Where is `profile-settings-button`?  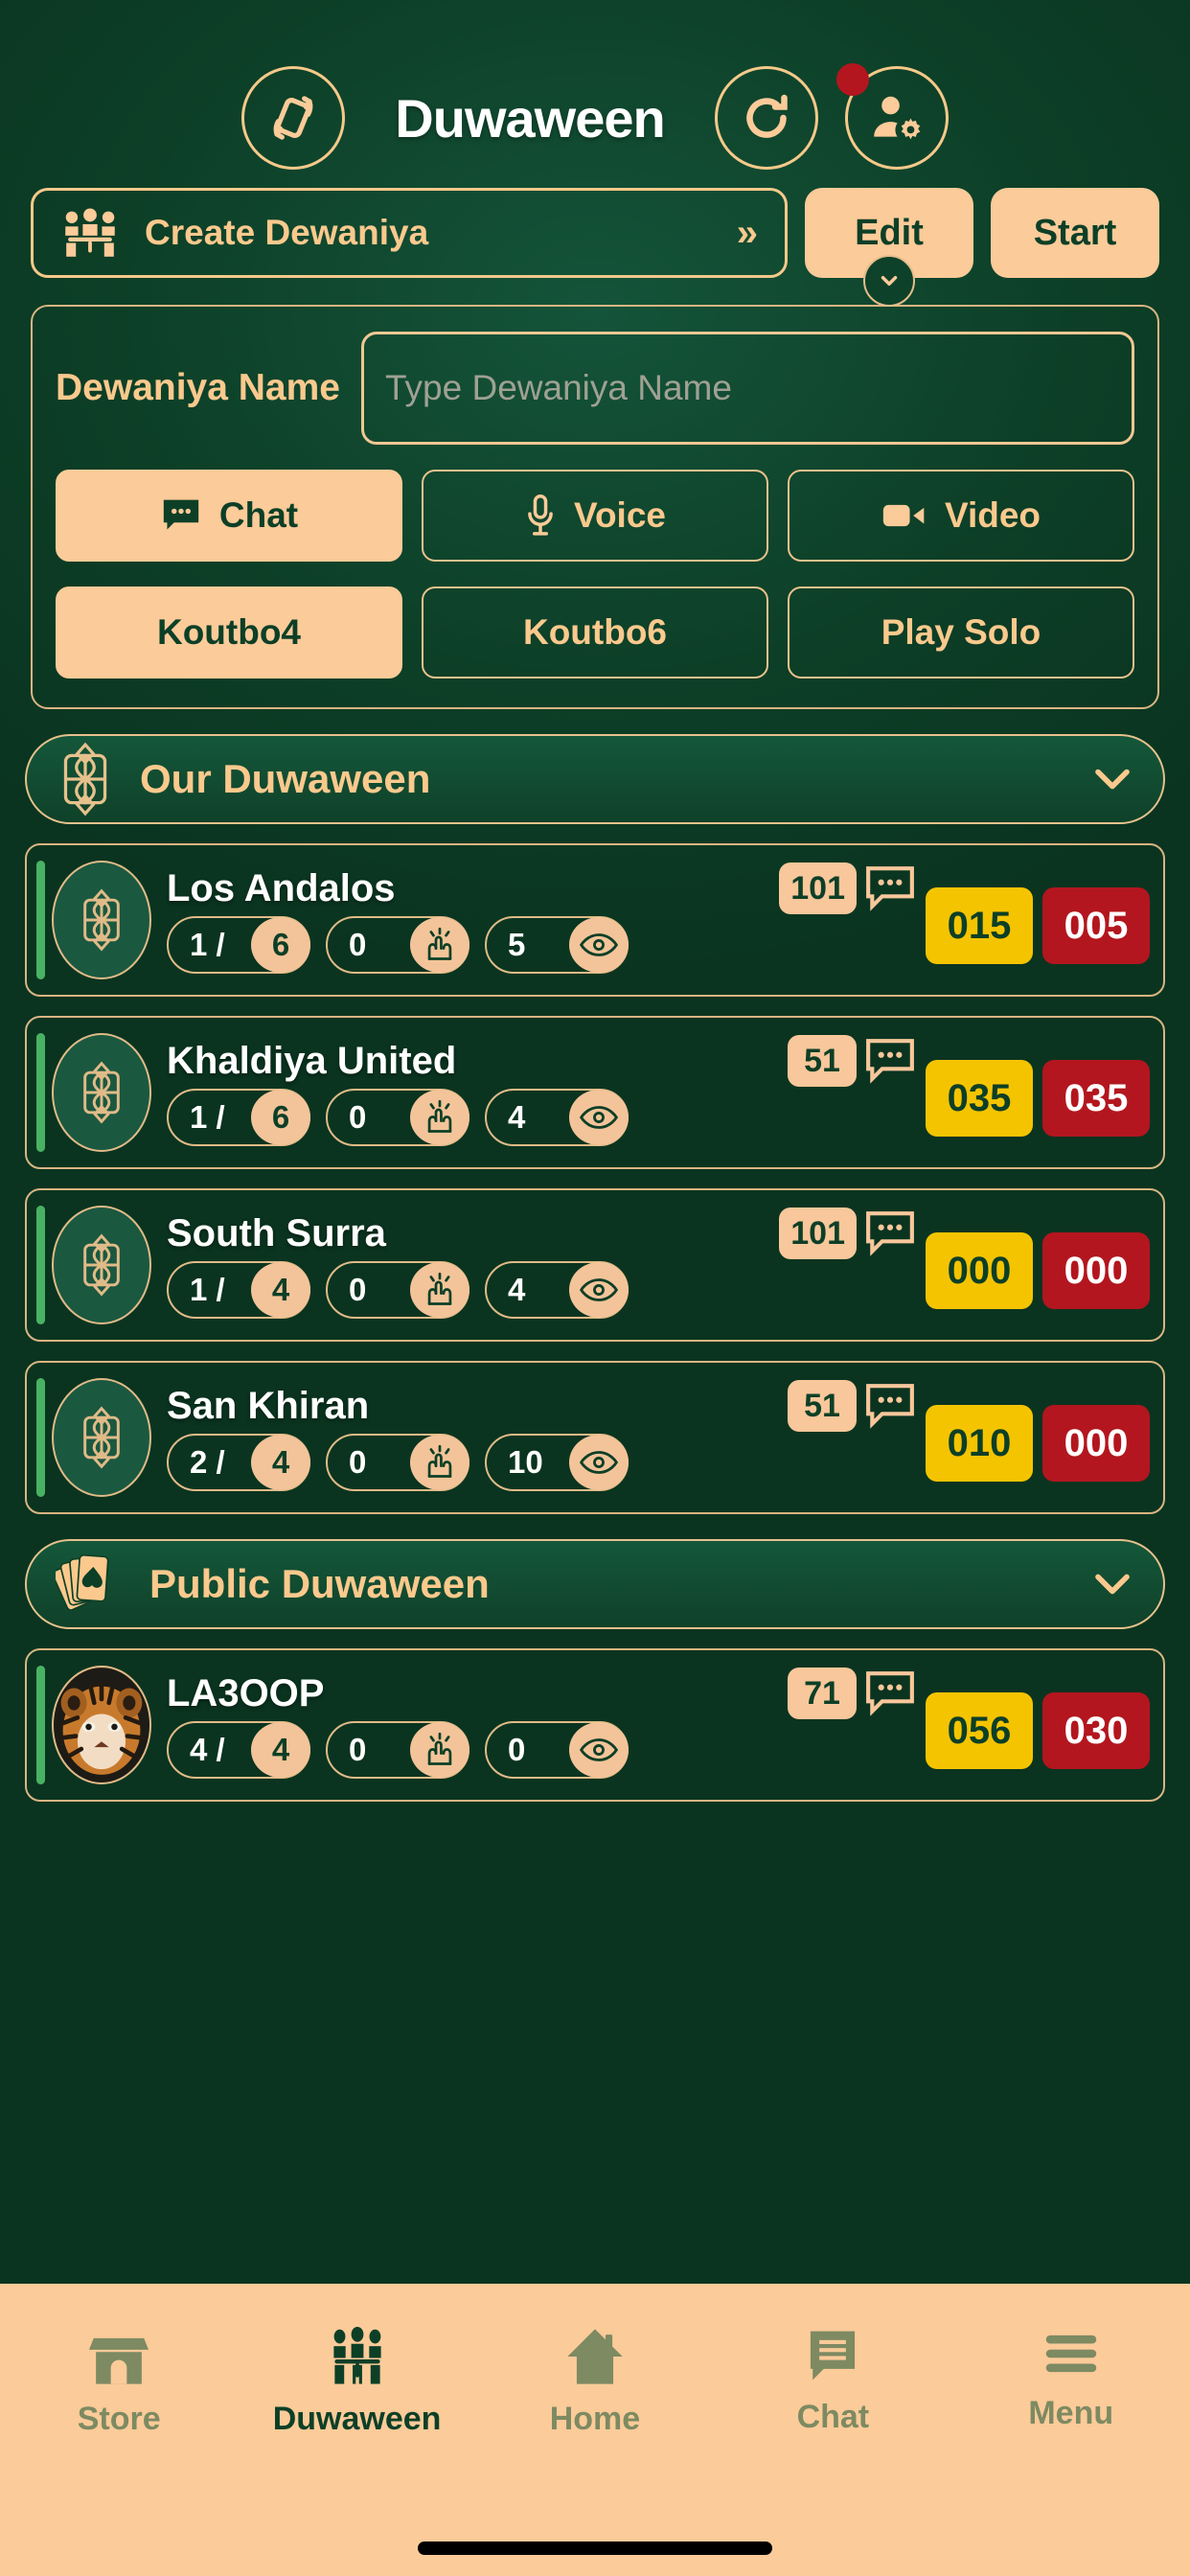
profile-settings-button is located at coordinates (892, 116).